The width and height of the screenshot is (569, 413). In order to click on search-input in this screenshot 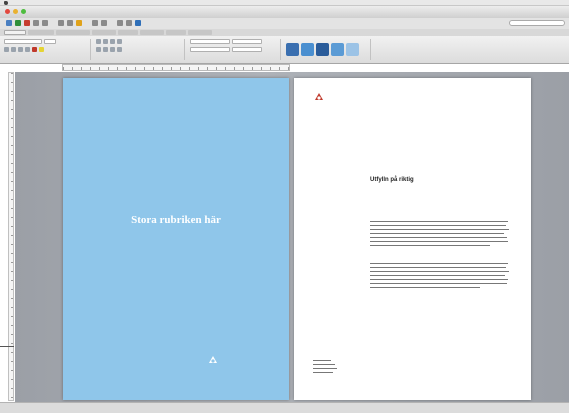, I will do `click(537, 23)`.